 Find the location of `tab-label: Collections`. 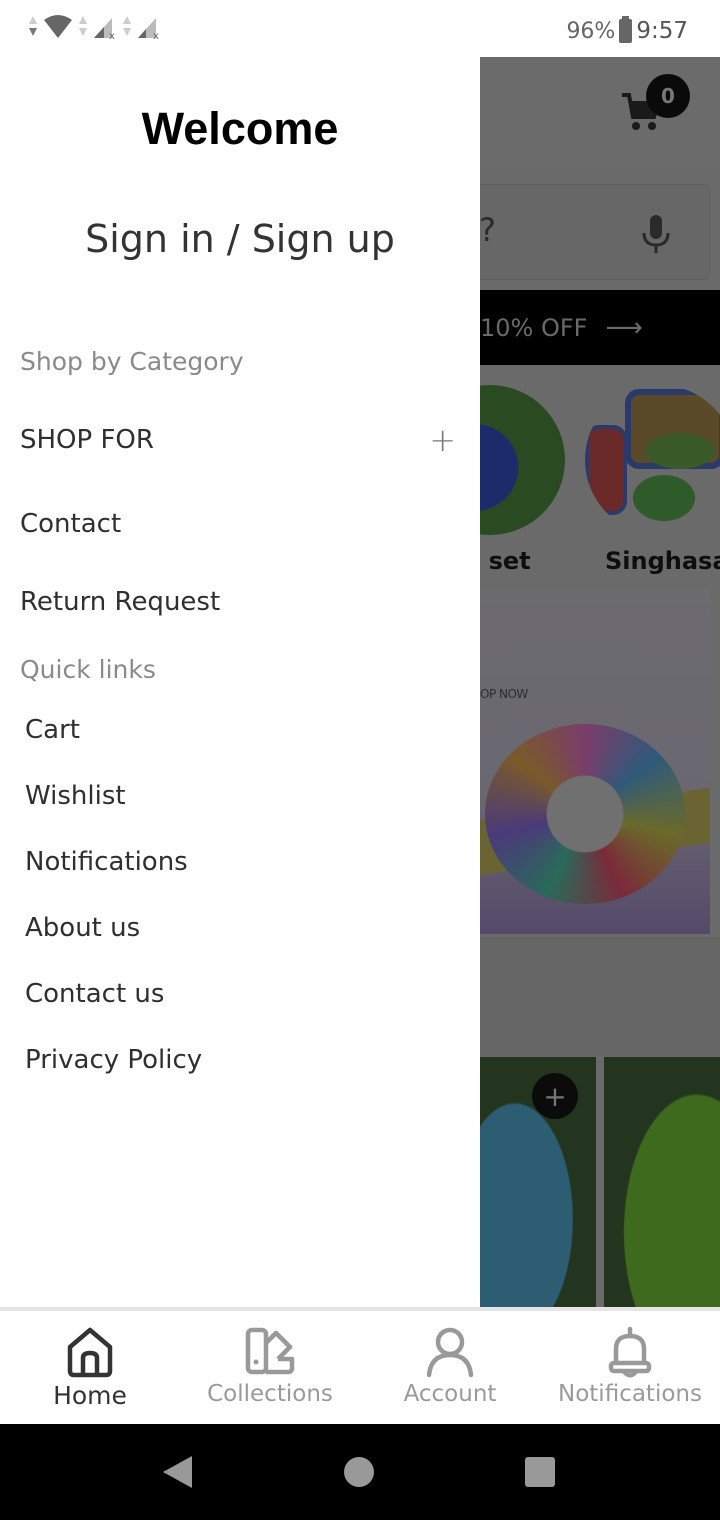

tab-label: Collections is located at coordinates (270, 1394).